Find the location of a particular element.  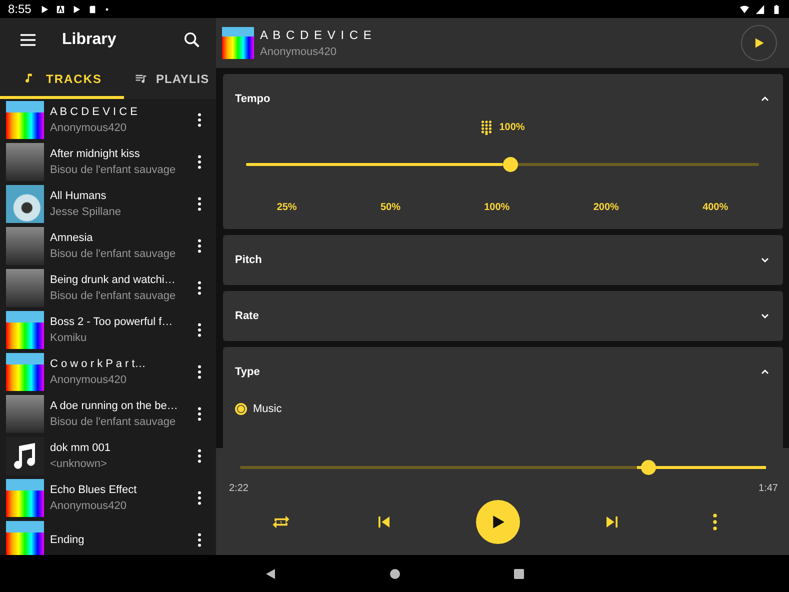

signal-icon is located at coordinates (760, 9).